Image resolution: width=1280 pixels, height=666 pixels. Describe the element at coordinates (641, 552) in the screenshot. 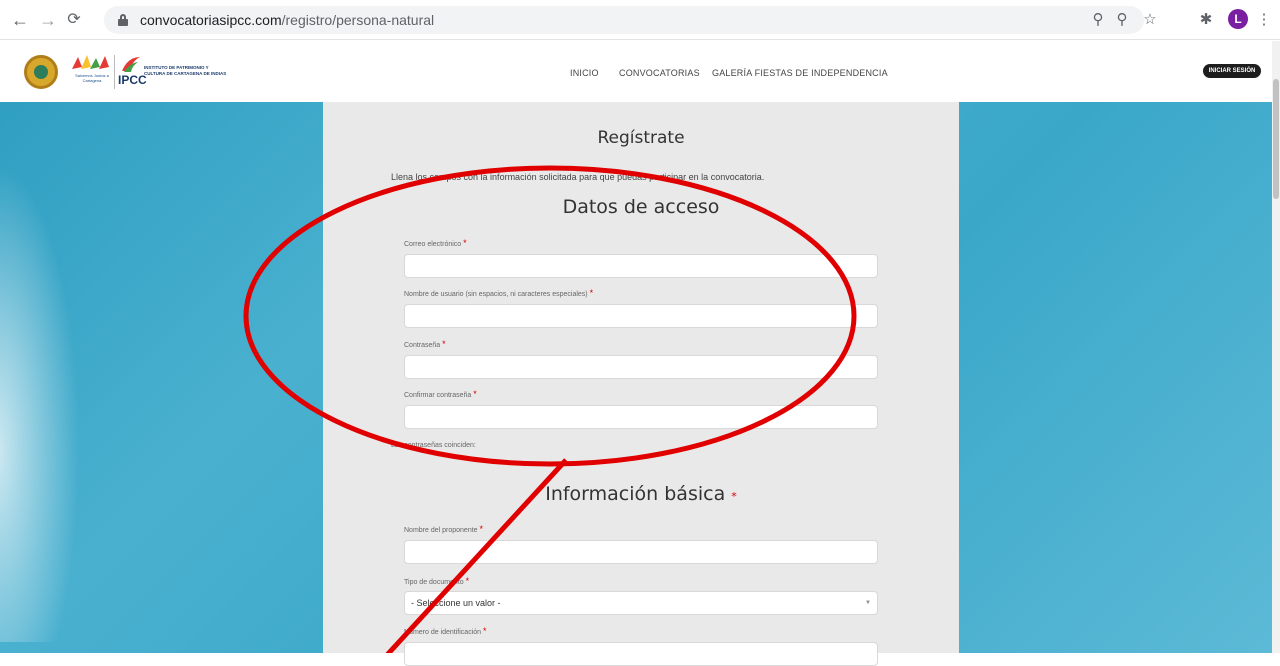

I see `proponent-field` at that location.